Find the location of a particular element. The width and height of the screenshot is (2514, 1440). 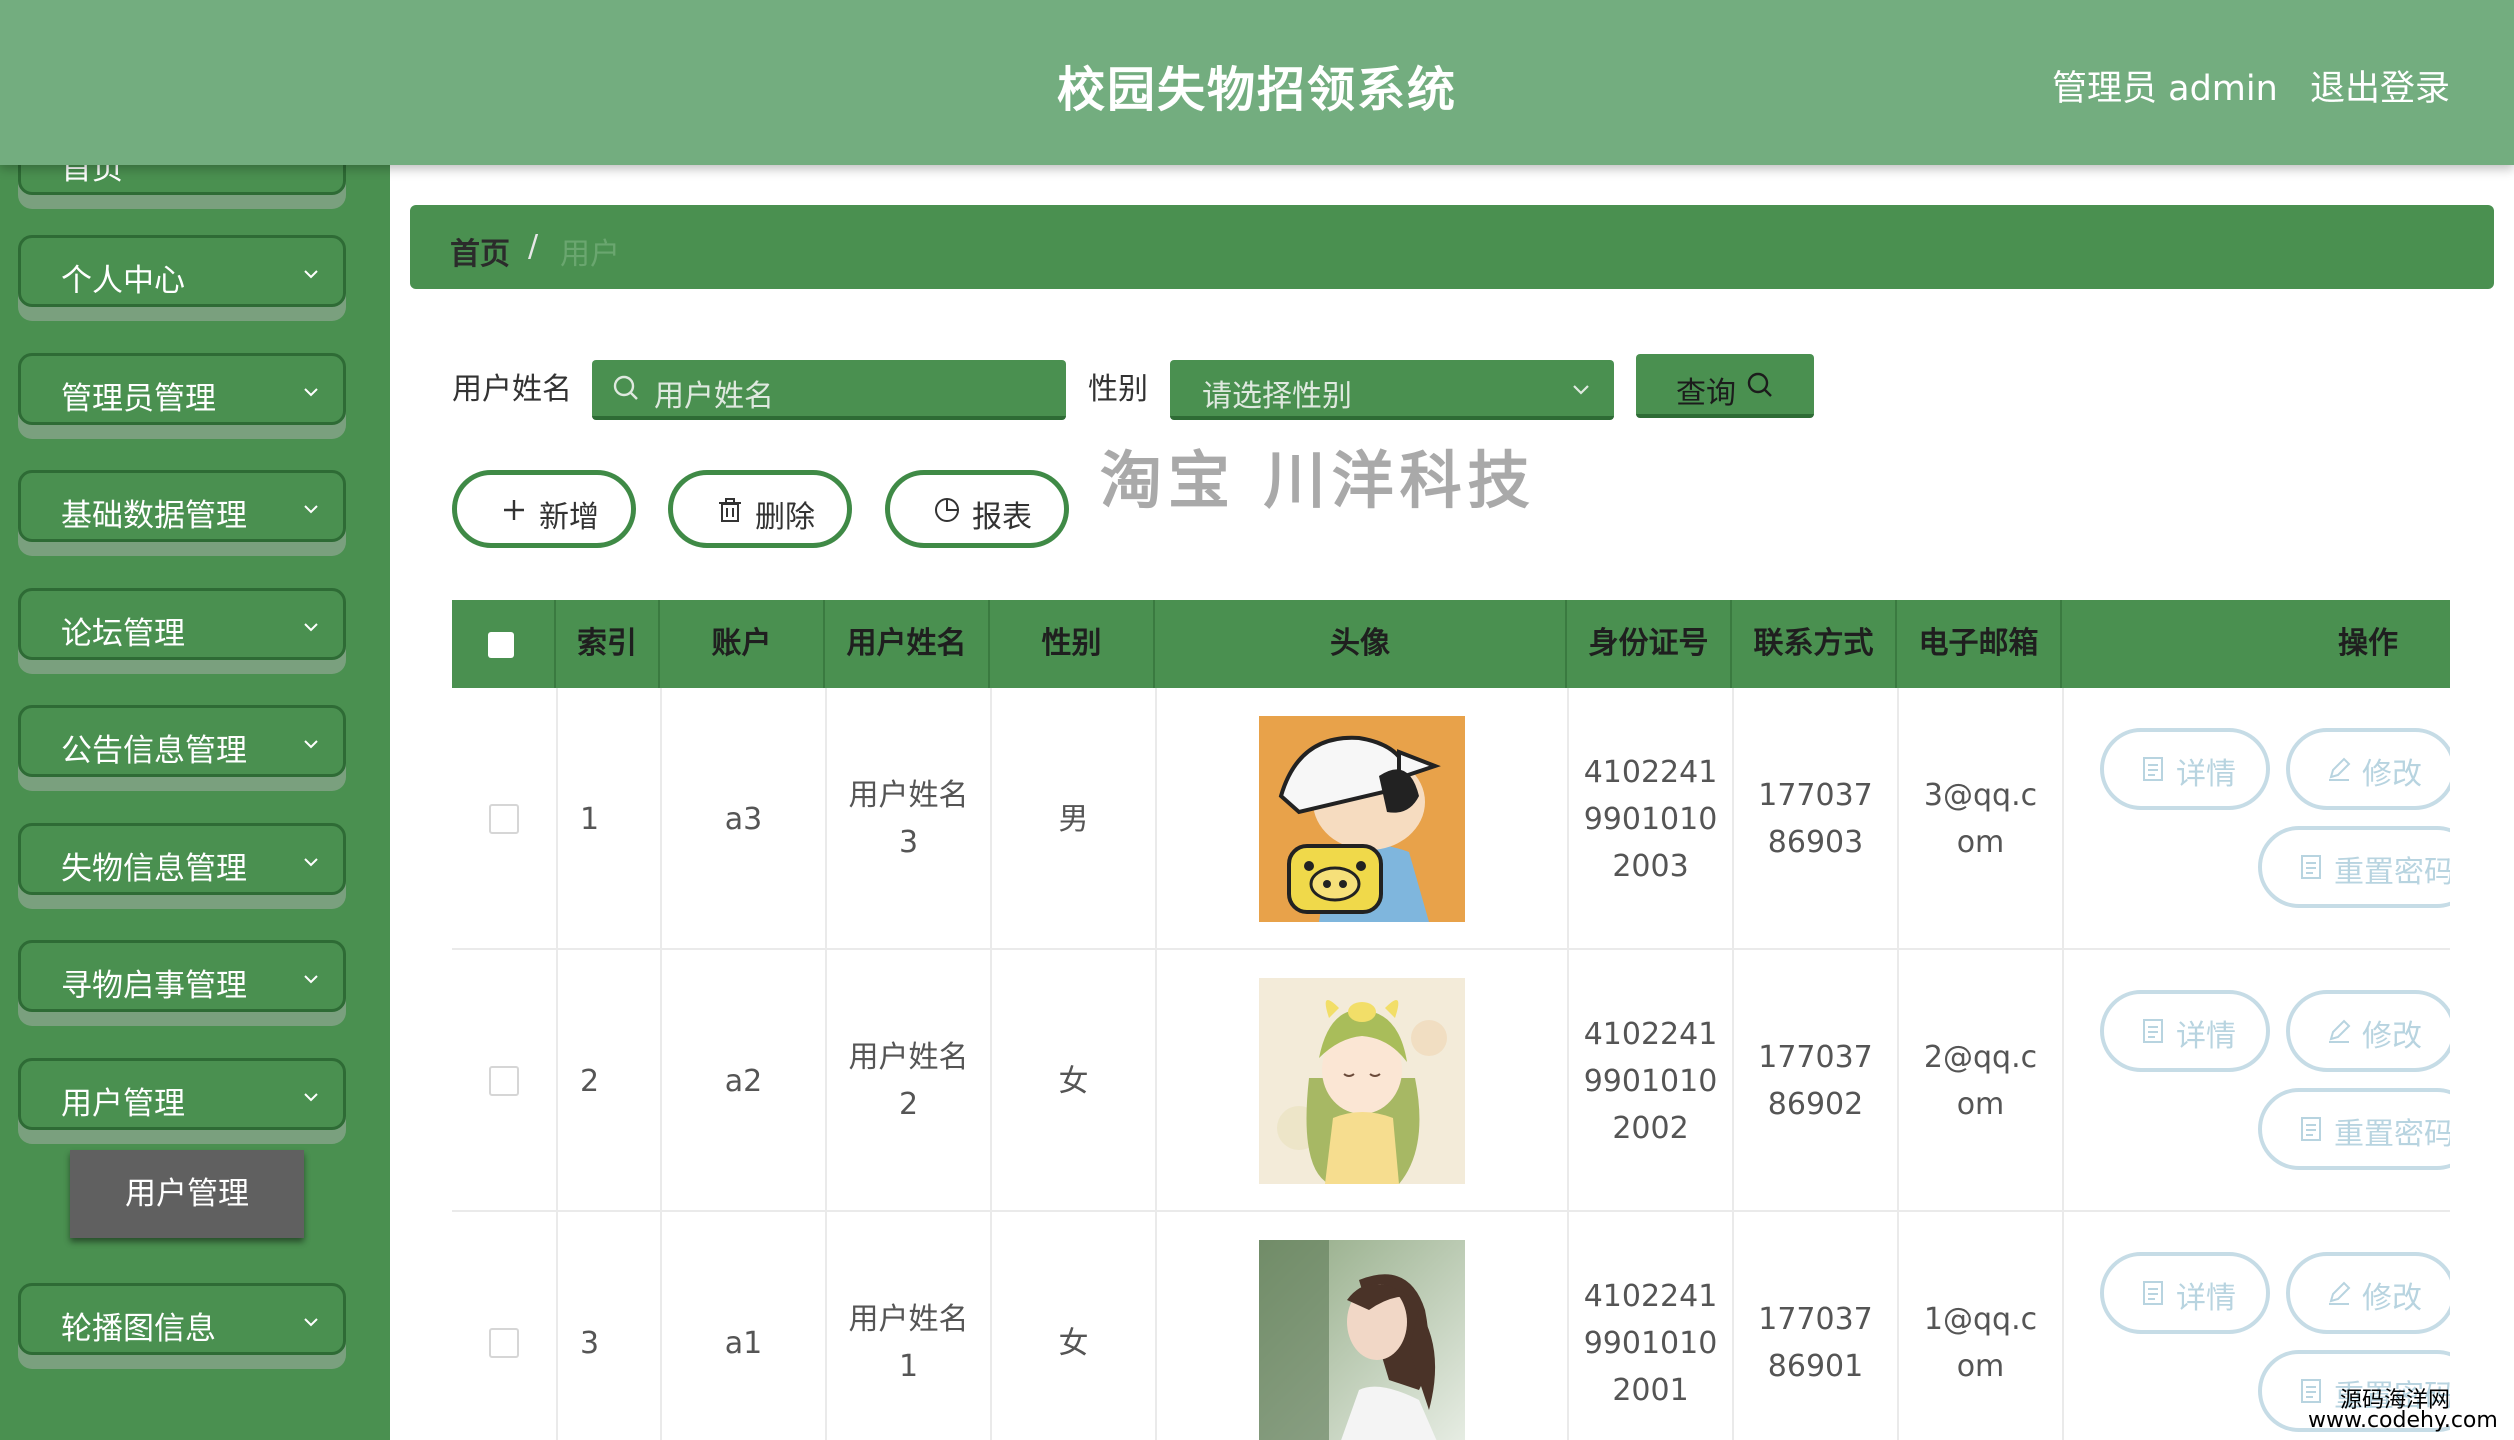

operations-cell: 详情 修改 重置密码 is located at coordinates (2256, 819).